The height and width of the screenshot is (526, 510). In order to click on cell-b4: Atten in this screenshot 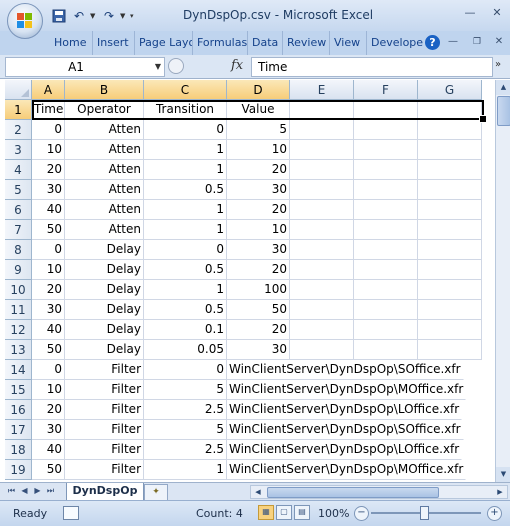, I will do `click(104, 170)`.